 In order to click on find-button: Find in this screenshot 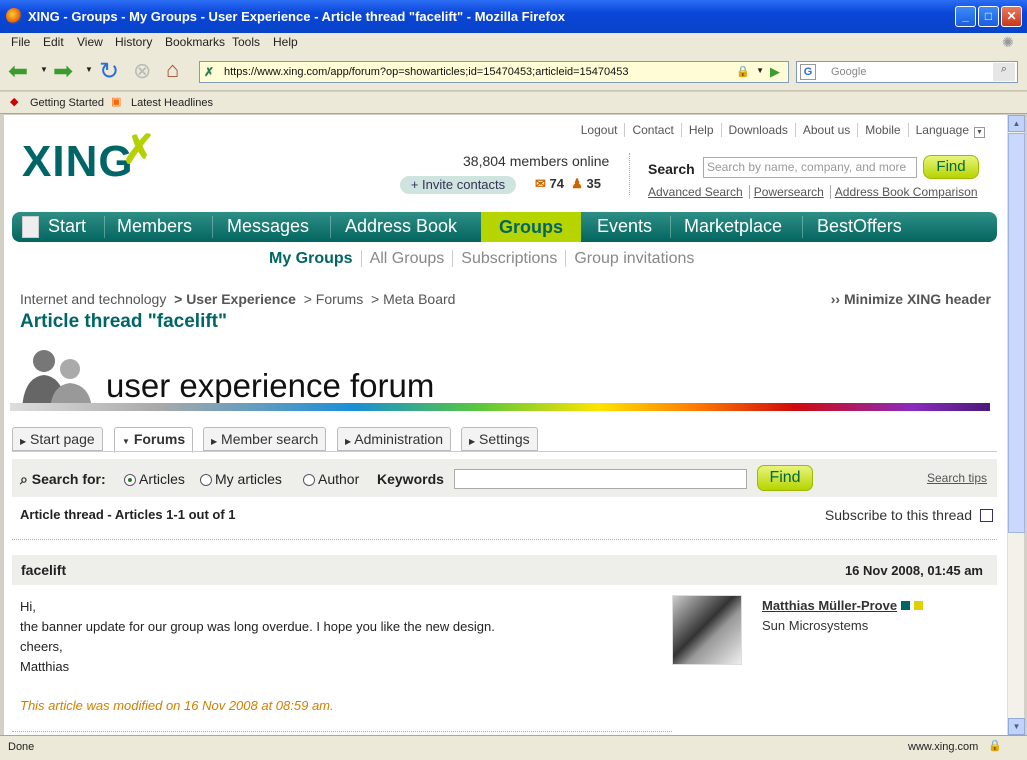, I will do `click(951, 167)`.